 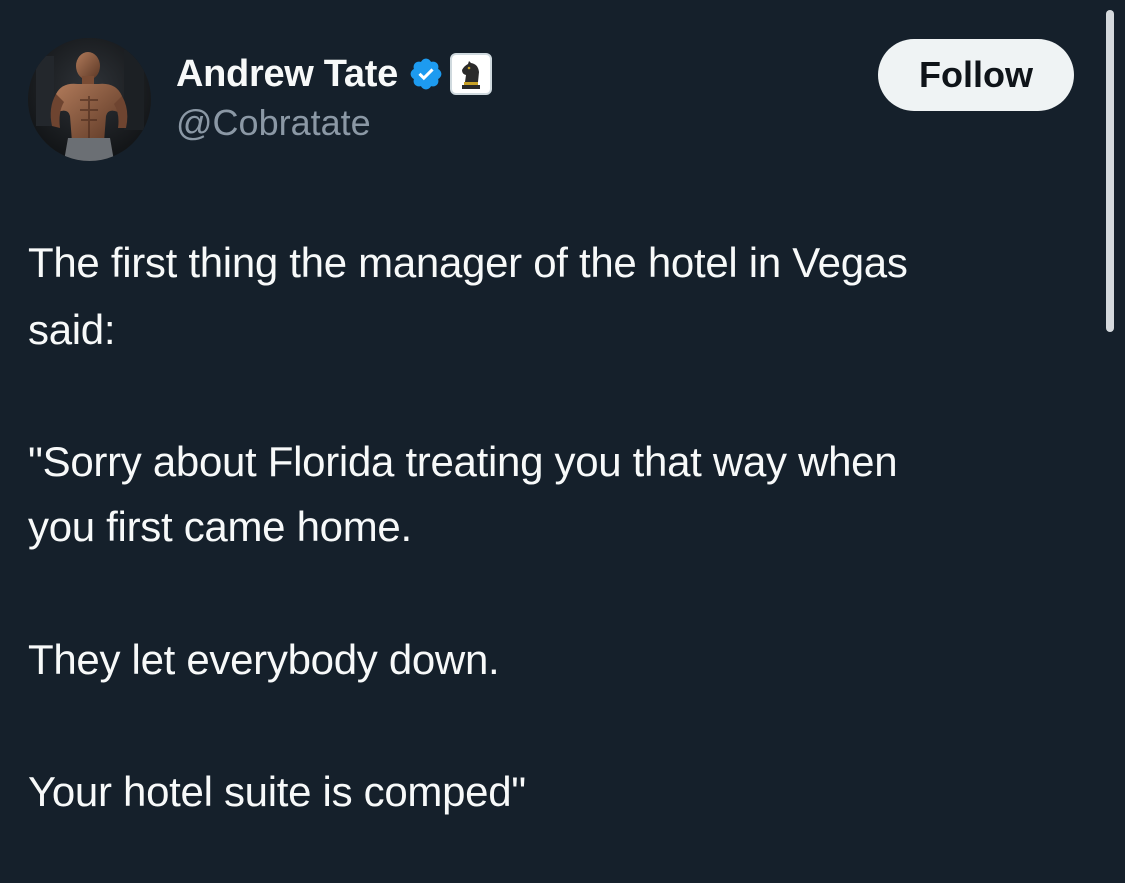 I want to click on tweet-text-line: you first came home., so click(x=220, y=526).